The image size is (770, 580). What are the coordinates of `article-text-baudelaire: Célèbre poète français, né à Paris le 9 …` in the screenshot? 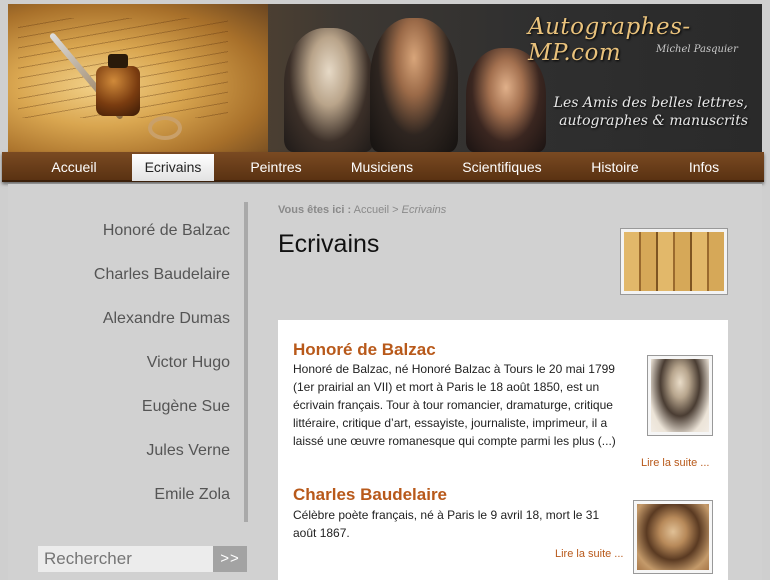 It's located at (446, 524).